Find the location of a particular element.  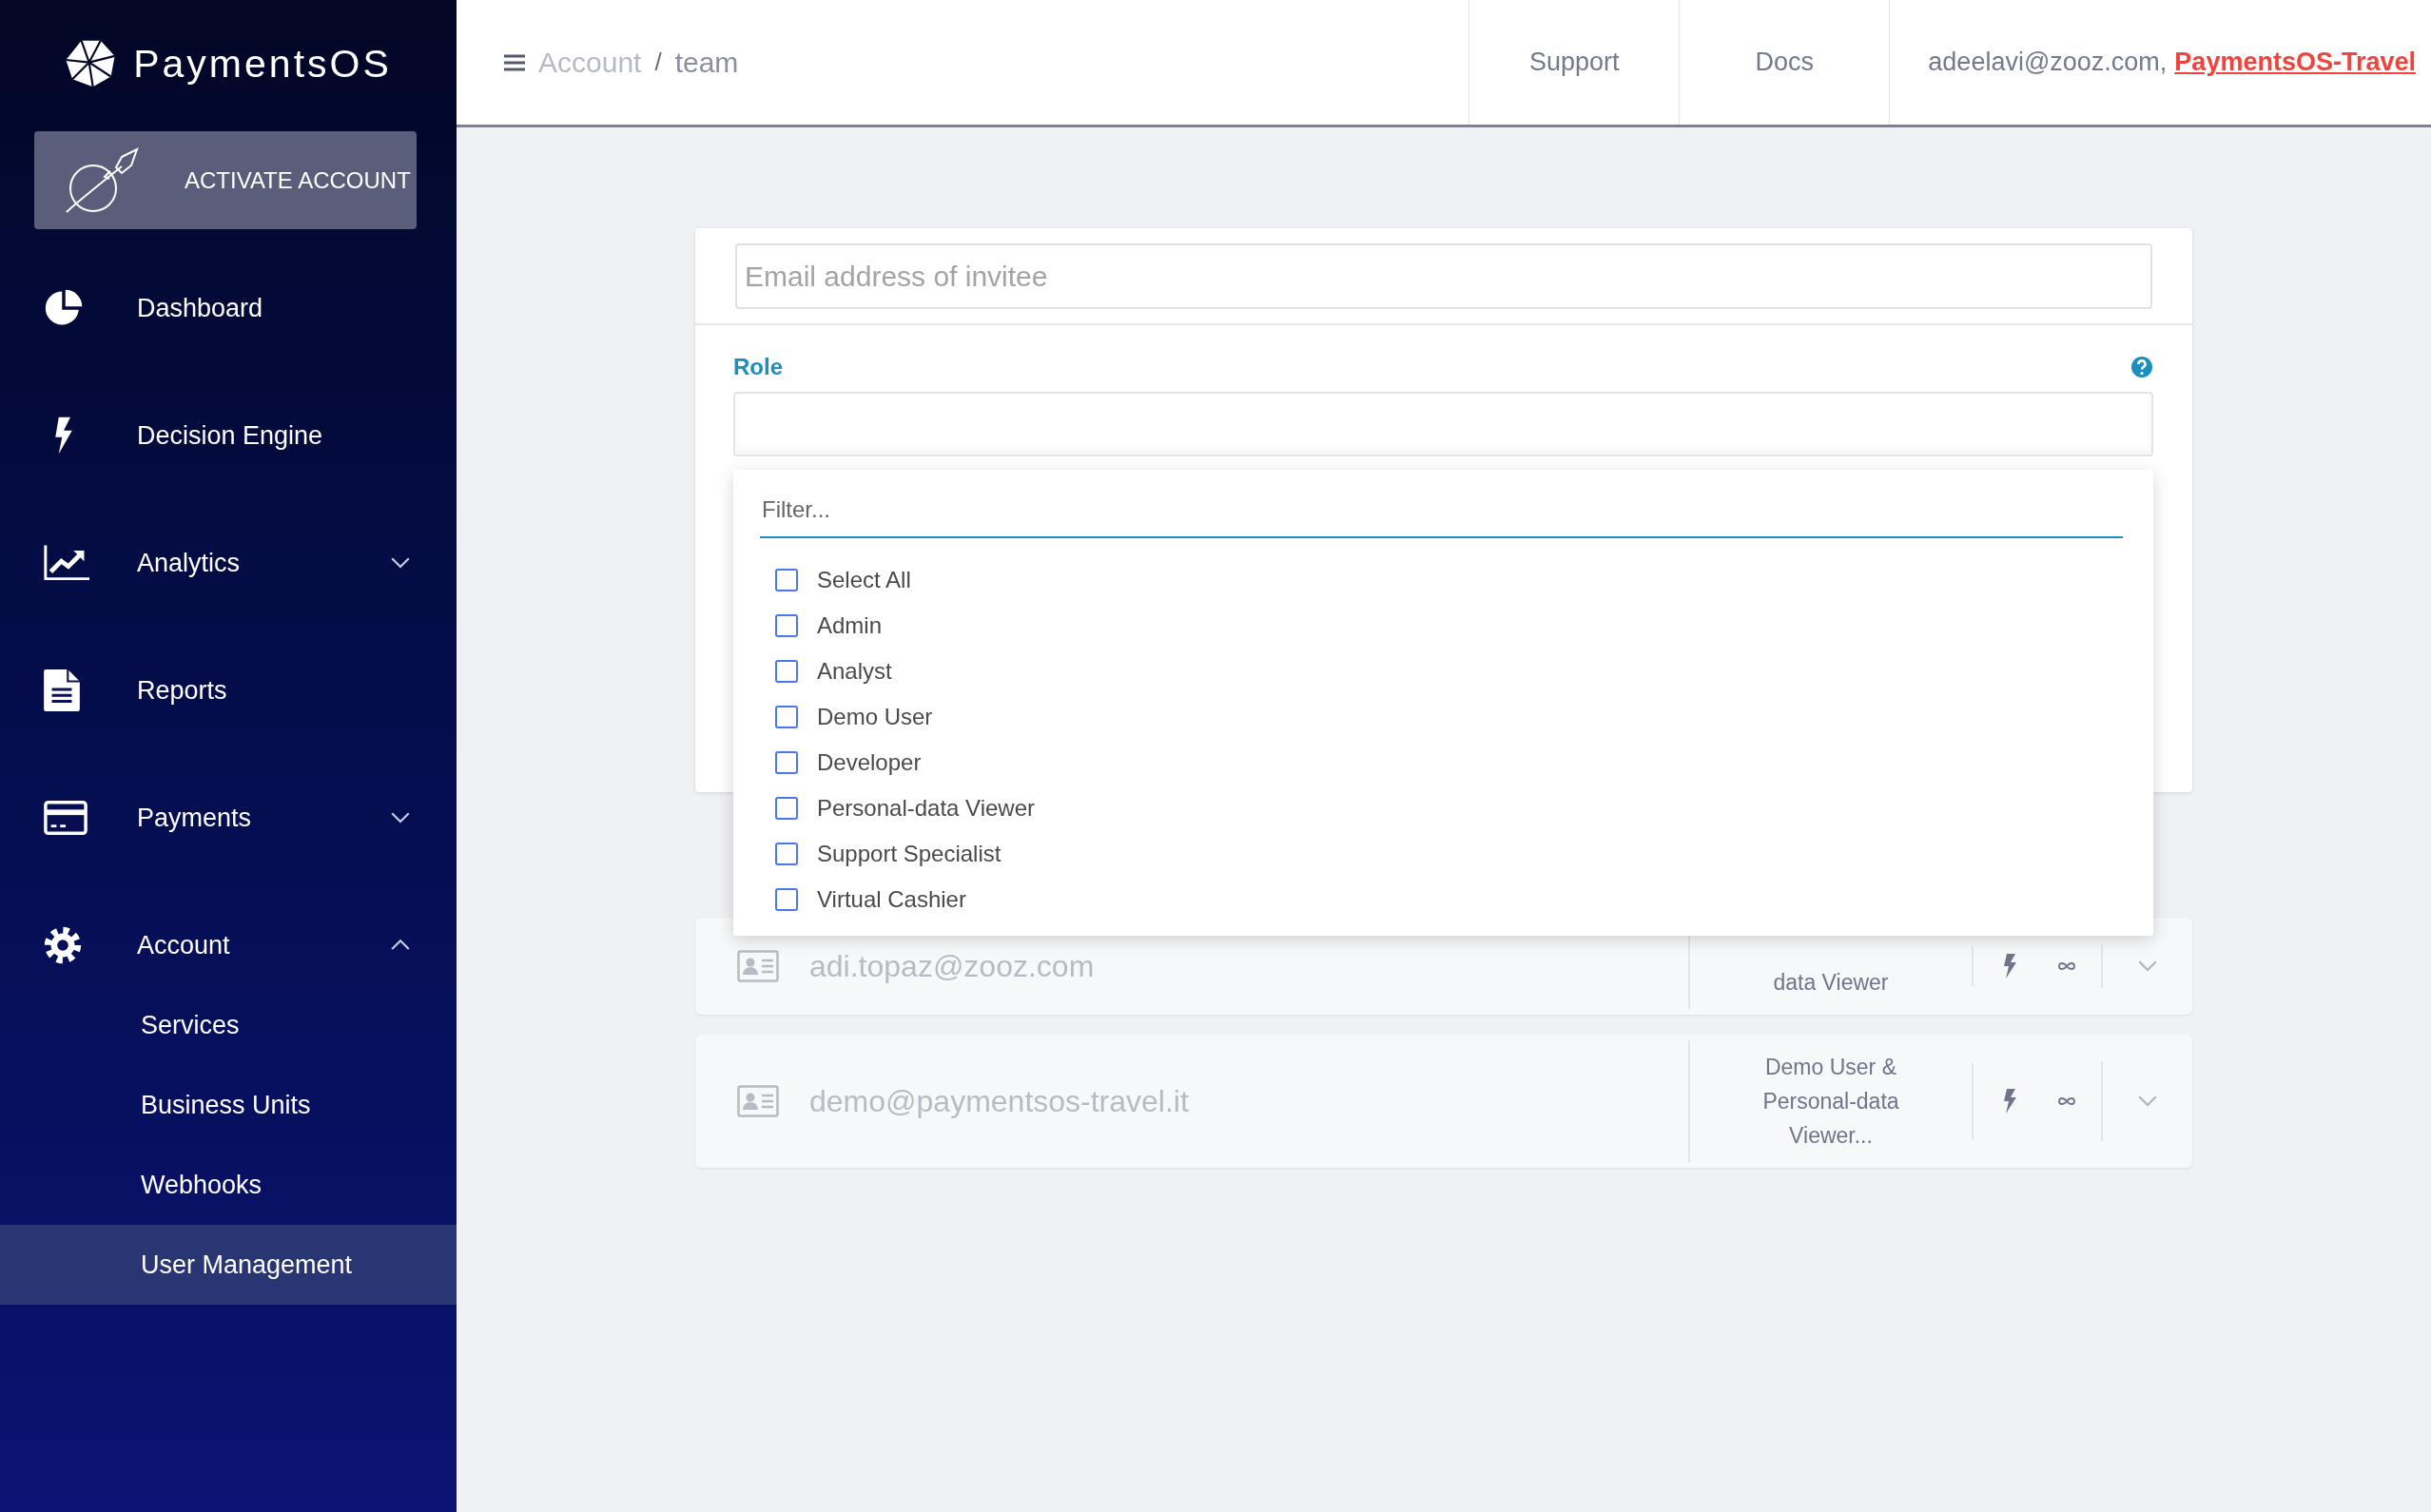

account-link: PaymentsOS-Travel is located at coordinates (2295, 63).